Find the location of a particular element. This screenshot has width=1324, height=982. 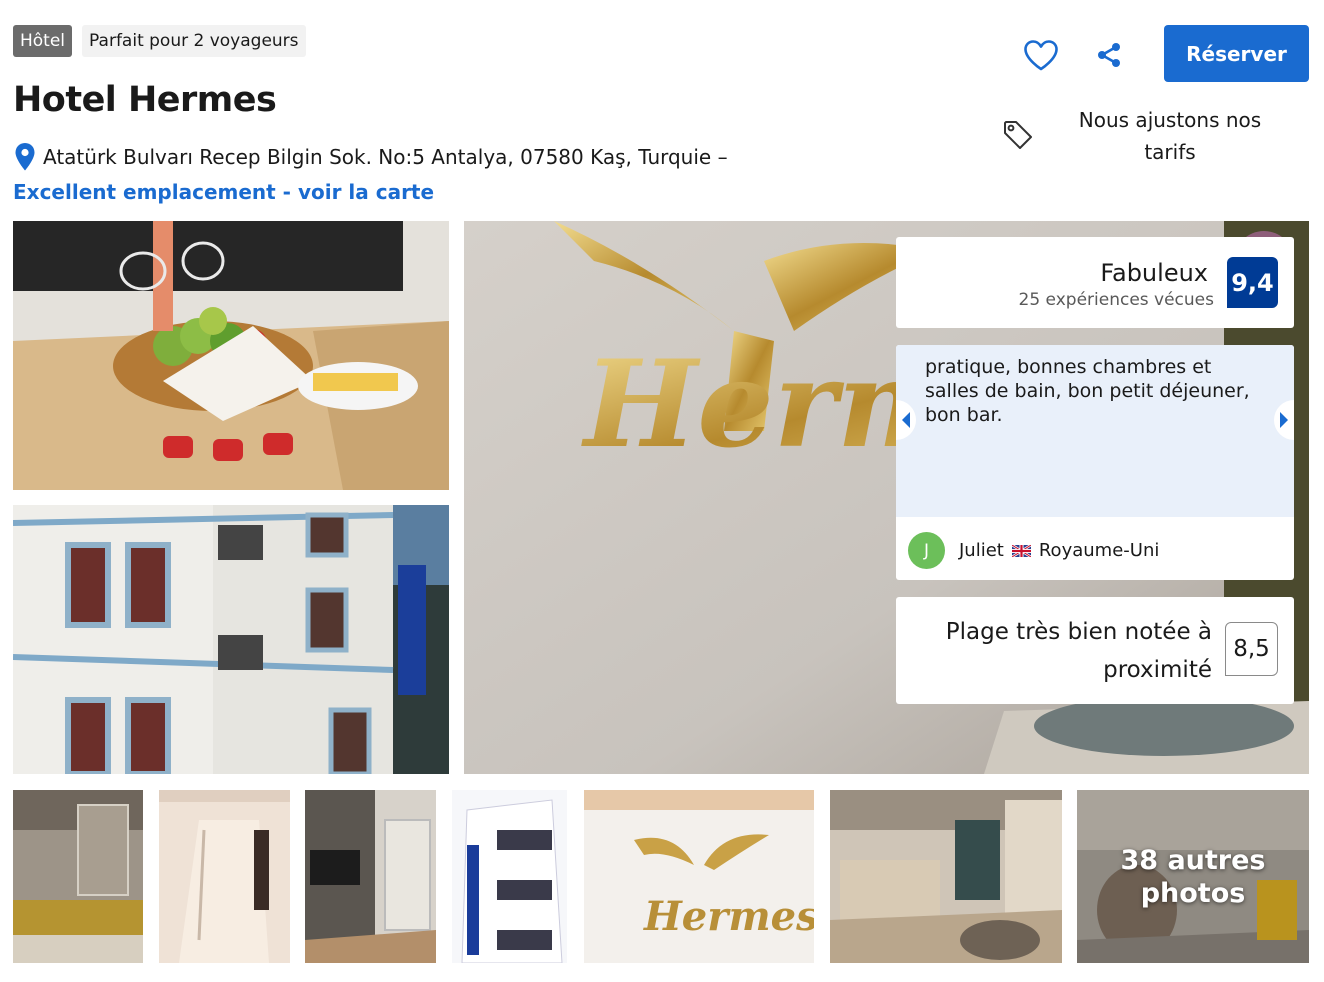

more-photos-link: 38 autres photos is located at coordinates (1193, 877).